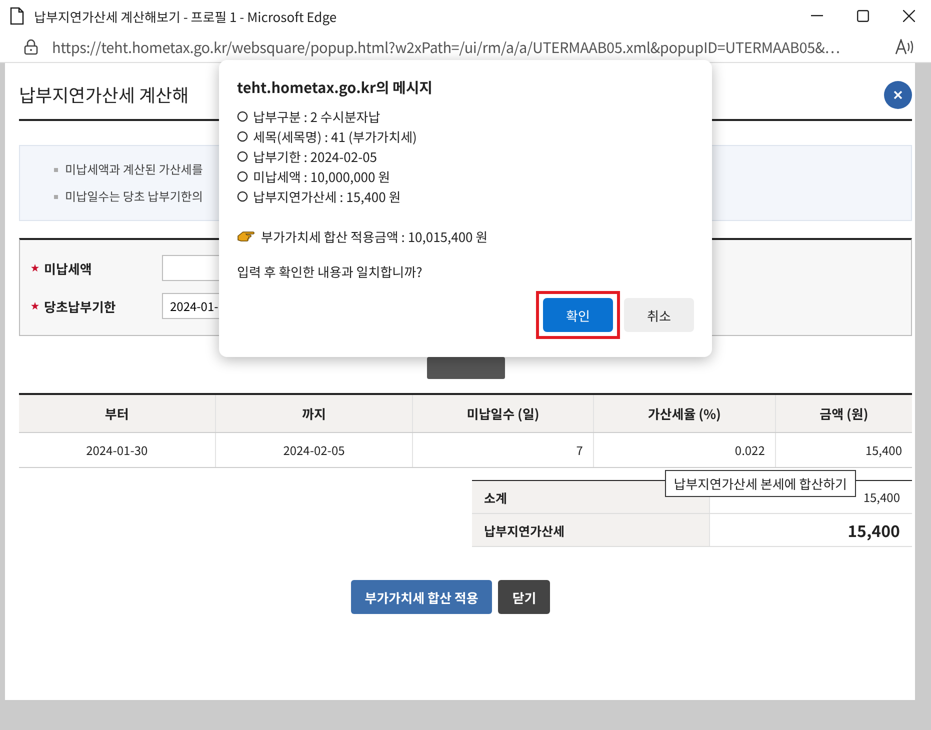 The height and width of the screenshot is (730, 931). Describe the element at coordinates (503, 413) in the screenshot. I see `column-header: 미납일수 (일)` at that location.